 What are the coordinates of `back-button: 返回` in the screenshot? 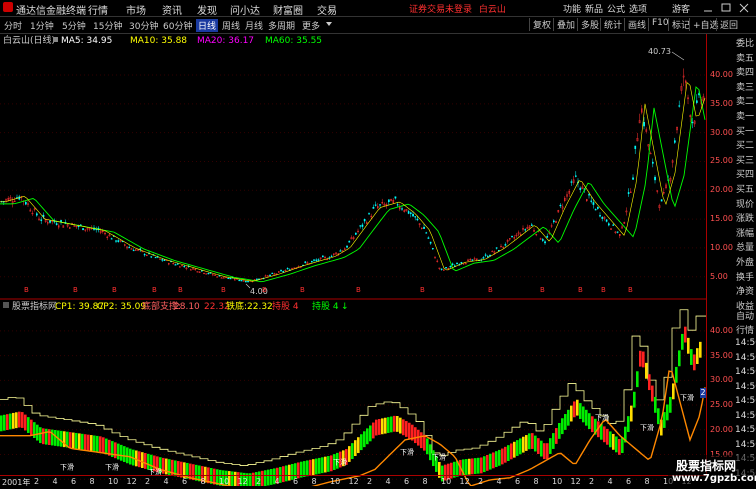 It's located at (727, 24).